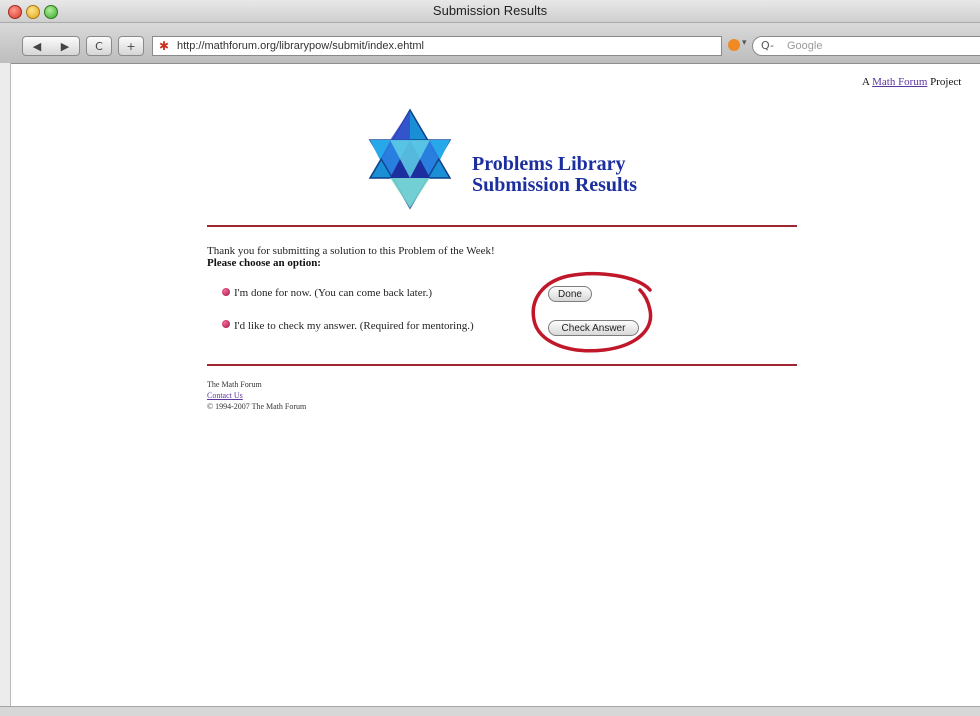  I want to click on search-field: Q- Google, so click(866, 46).